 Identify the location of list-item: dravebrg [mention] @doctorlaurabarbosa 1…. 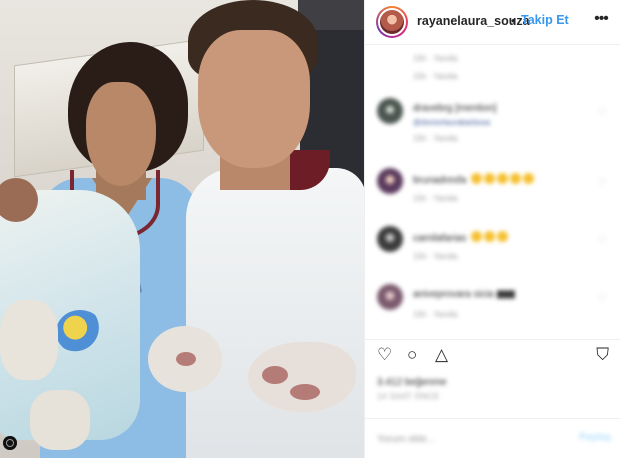
(492, 124).